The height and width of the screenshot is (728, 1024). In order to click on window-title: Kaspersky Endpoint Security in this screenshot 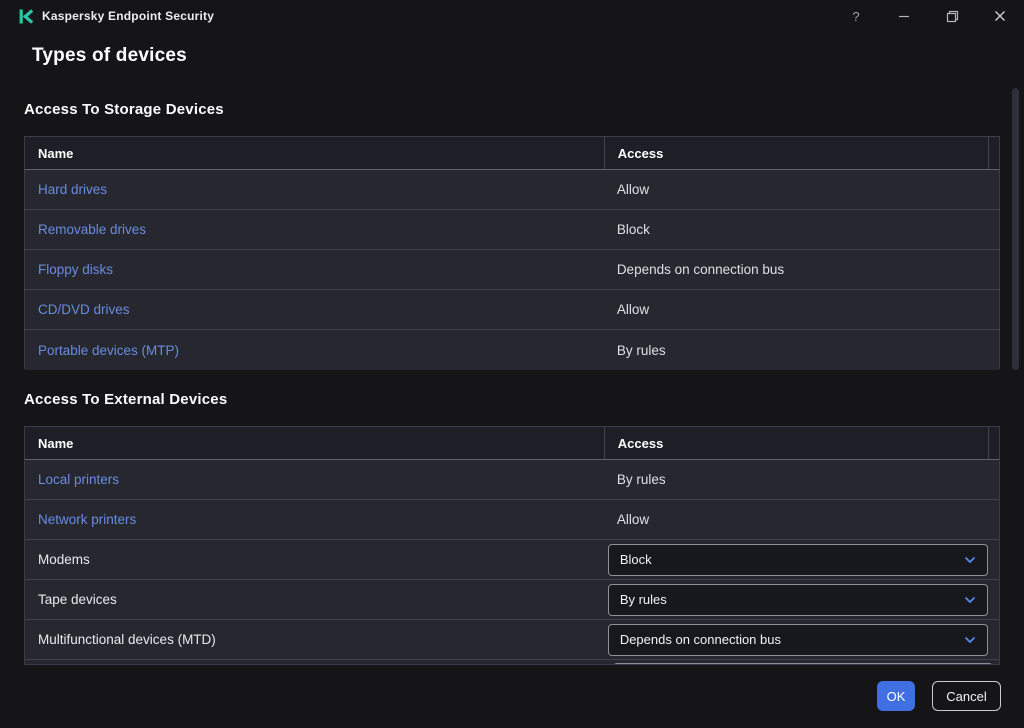, I will do `click(128, 16)`.